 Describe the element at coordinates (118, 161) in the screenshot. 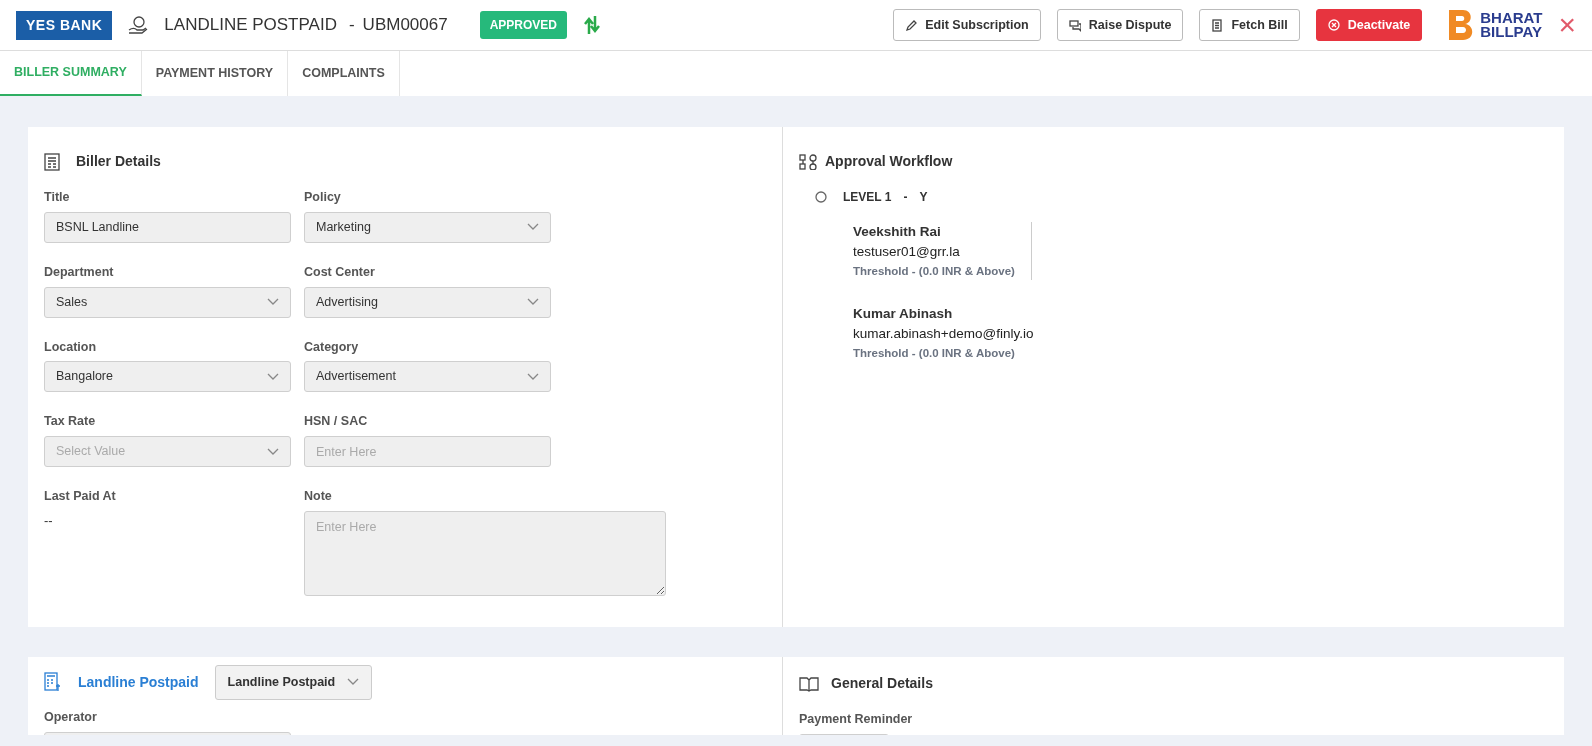

I see `section-title: Biller Details` at that location.